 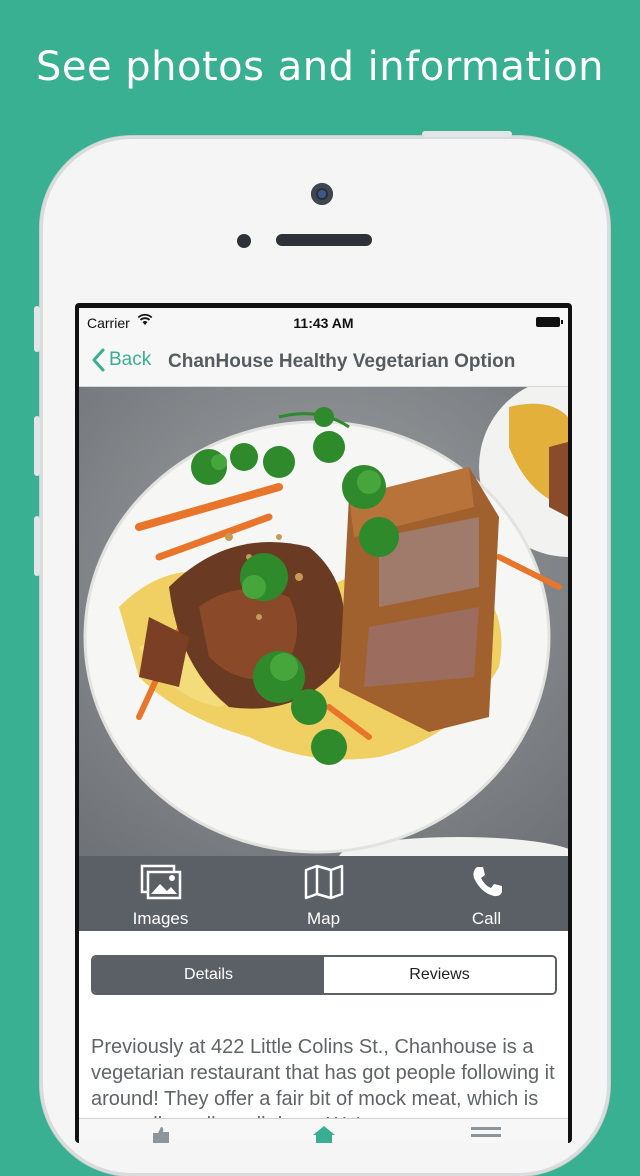 What do you see at coordinates (324, 1134) in the screenshot?
I see `home-icon` at bounding box center [324, 1134].